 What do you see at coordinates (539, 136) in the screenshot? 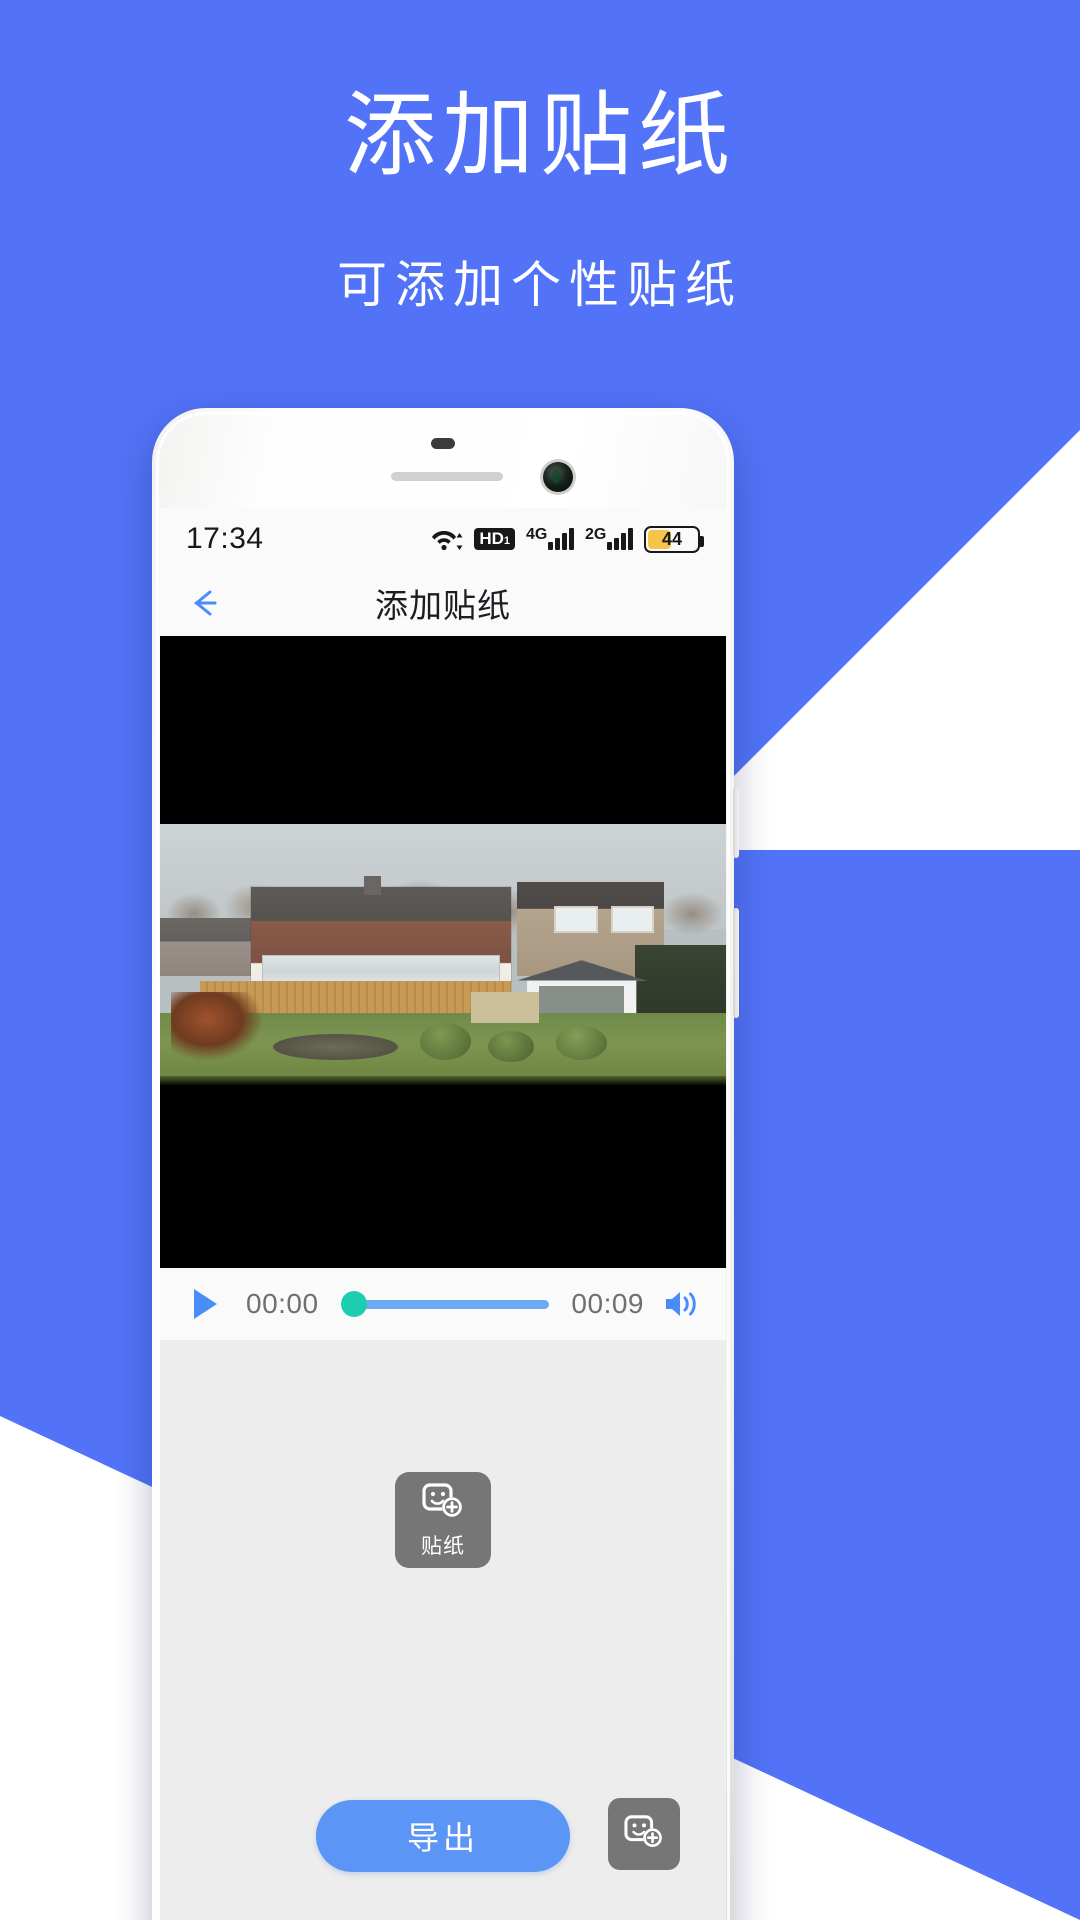
I see `promo-title: 添加贴纸` at bounding box center [539, 136].